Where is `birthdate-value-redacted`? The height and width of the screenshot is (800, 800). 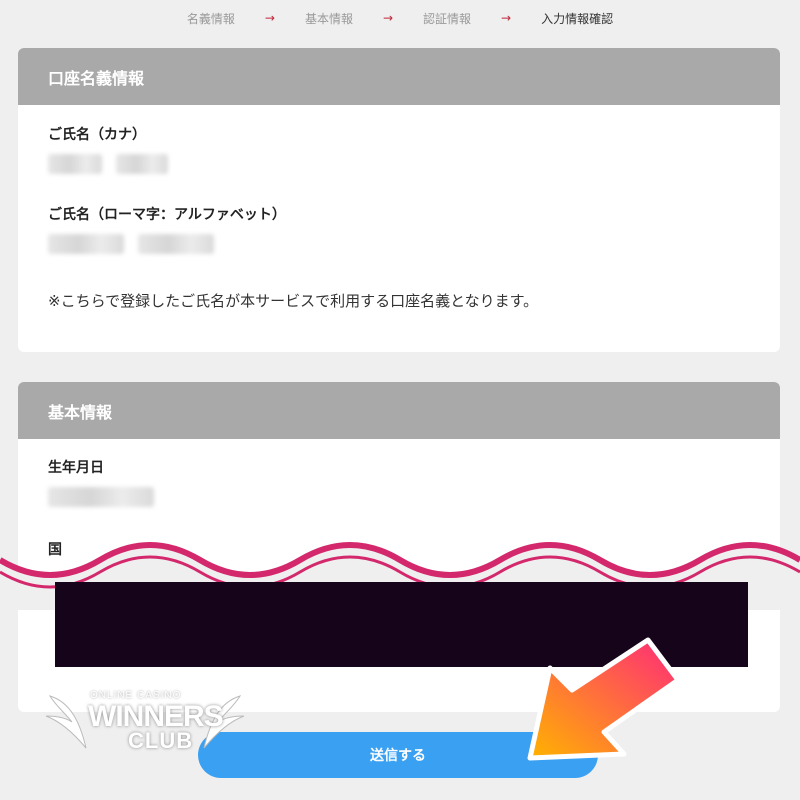
birthdate-value-redacted is located at coordinates (101, 497).